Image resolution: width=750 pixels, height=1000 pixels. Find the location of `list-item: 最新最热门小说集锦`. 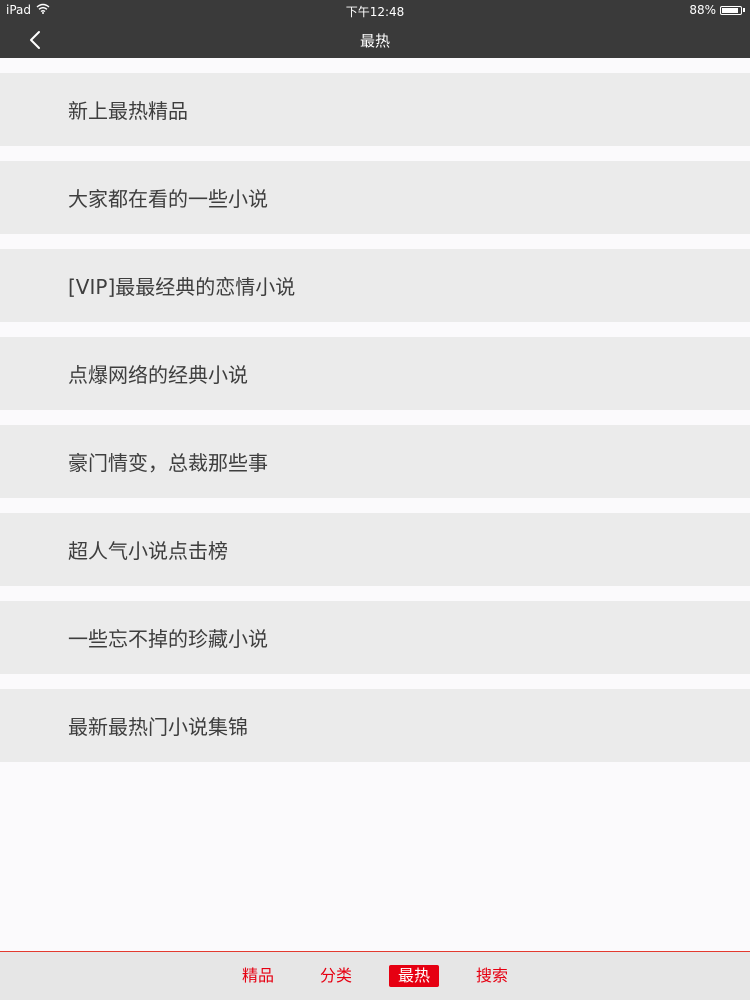

list-item: 最新最热门小说集锦 is located at coordinates (375, 725).